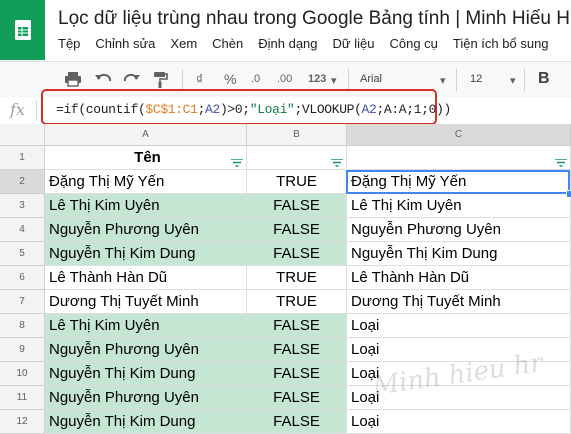 This screenshot has width=571, height=434. I want to click on more-formats-chevron-down-icon: ▾, so click(334, 80).